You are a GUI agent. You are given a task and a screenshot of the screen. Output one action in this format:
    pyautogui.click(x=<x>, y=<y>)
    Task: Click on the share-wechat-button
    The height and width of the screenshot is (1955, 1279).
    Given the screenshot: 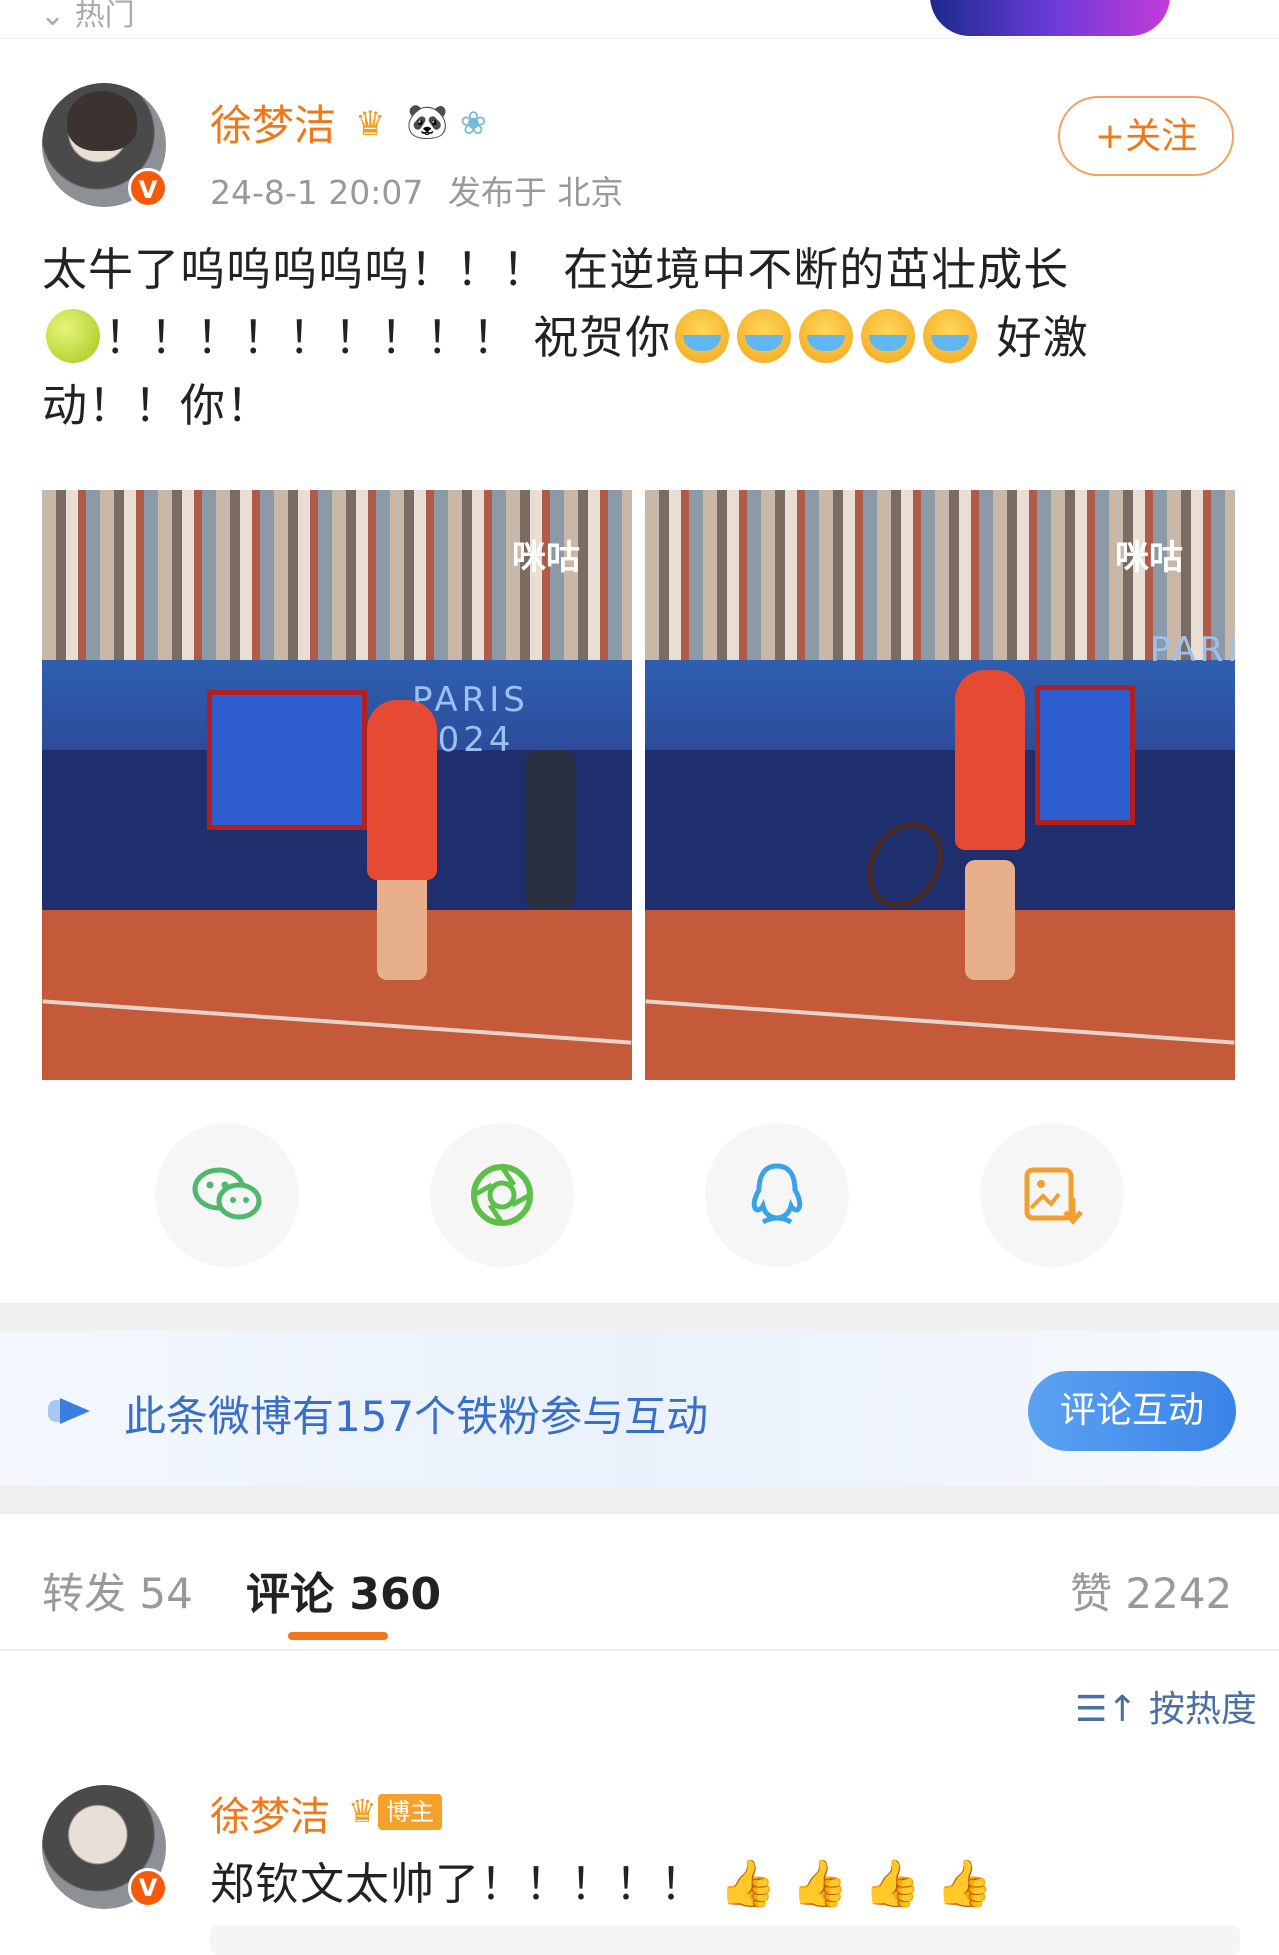 What is the action you would take?
    pyautogui.click(x=227, y=1195)
    